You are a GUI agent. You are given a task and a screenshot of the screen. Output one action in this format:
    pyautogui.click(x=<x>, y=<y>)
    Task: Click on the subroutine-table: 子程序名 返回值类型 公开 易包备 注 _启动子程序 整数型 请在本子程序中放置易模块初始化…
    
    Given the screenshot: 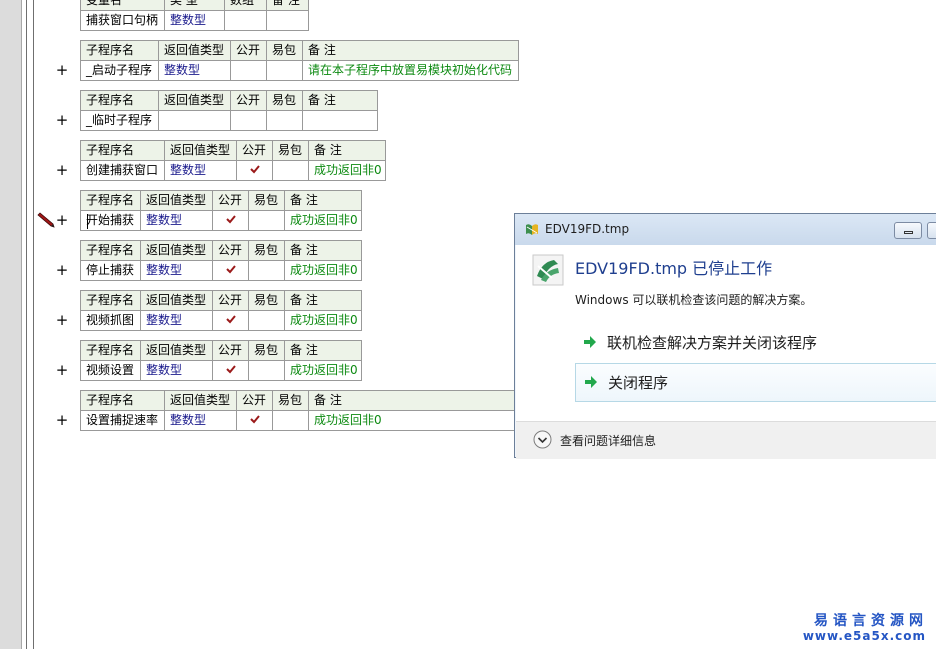 What is the action you would take?
    pyautogui.click(x=299, y=60)
    